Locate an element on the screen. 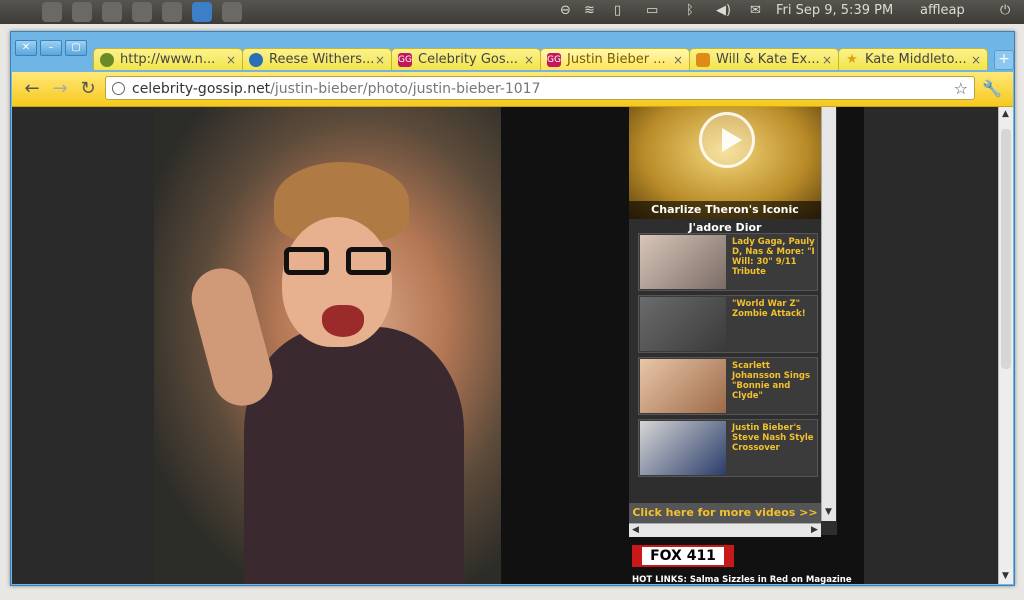 Image resolution: width=1024 pixels, height=600 pixels. window-controls: ✕ – ▢ is located at coordinates (52, 45).